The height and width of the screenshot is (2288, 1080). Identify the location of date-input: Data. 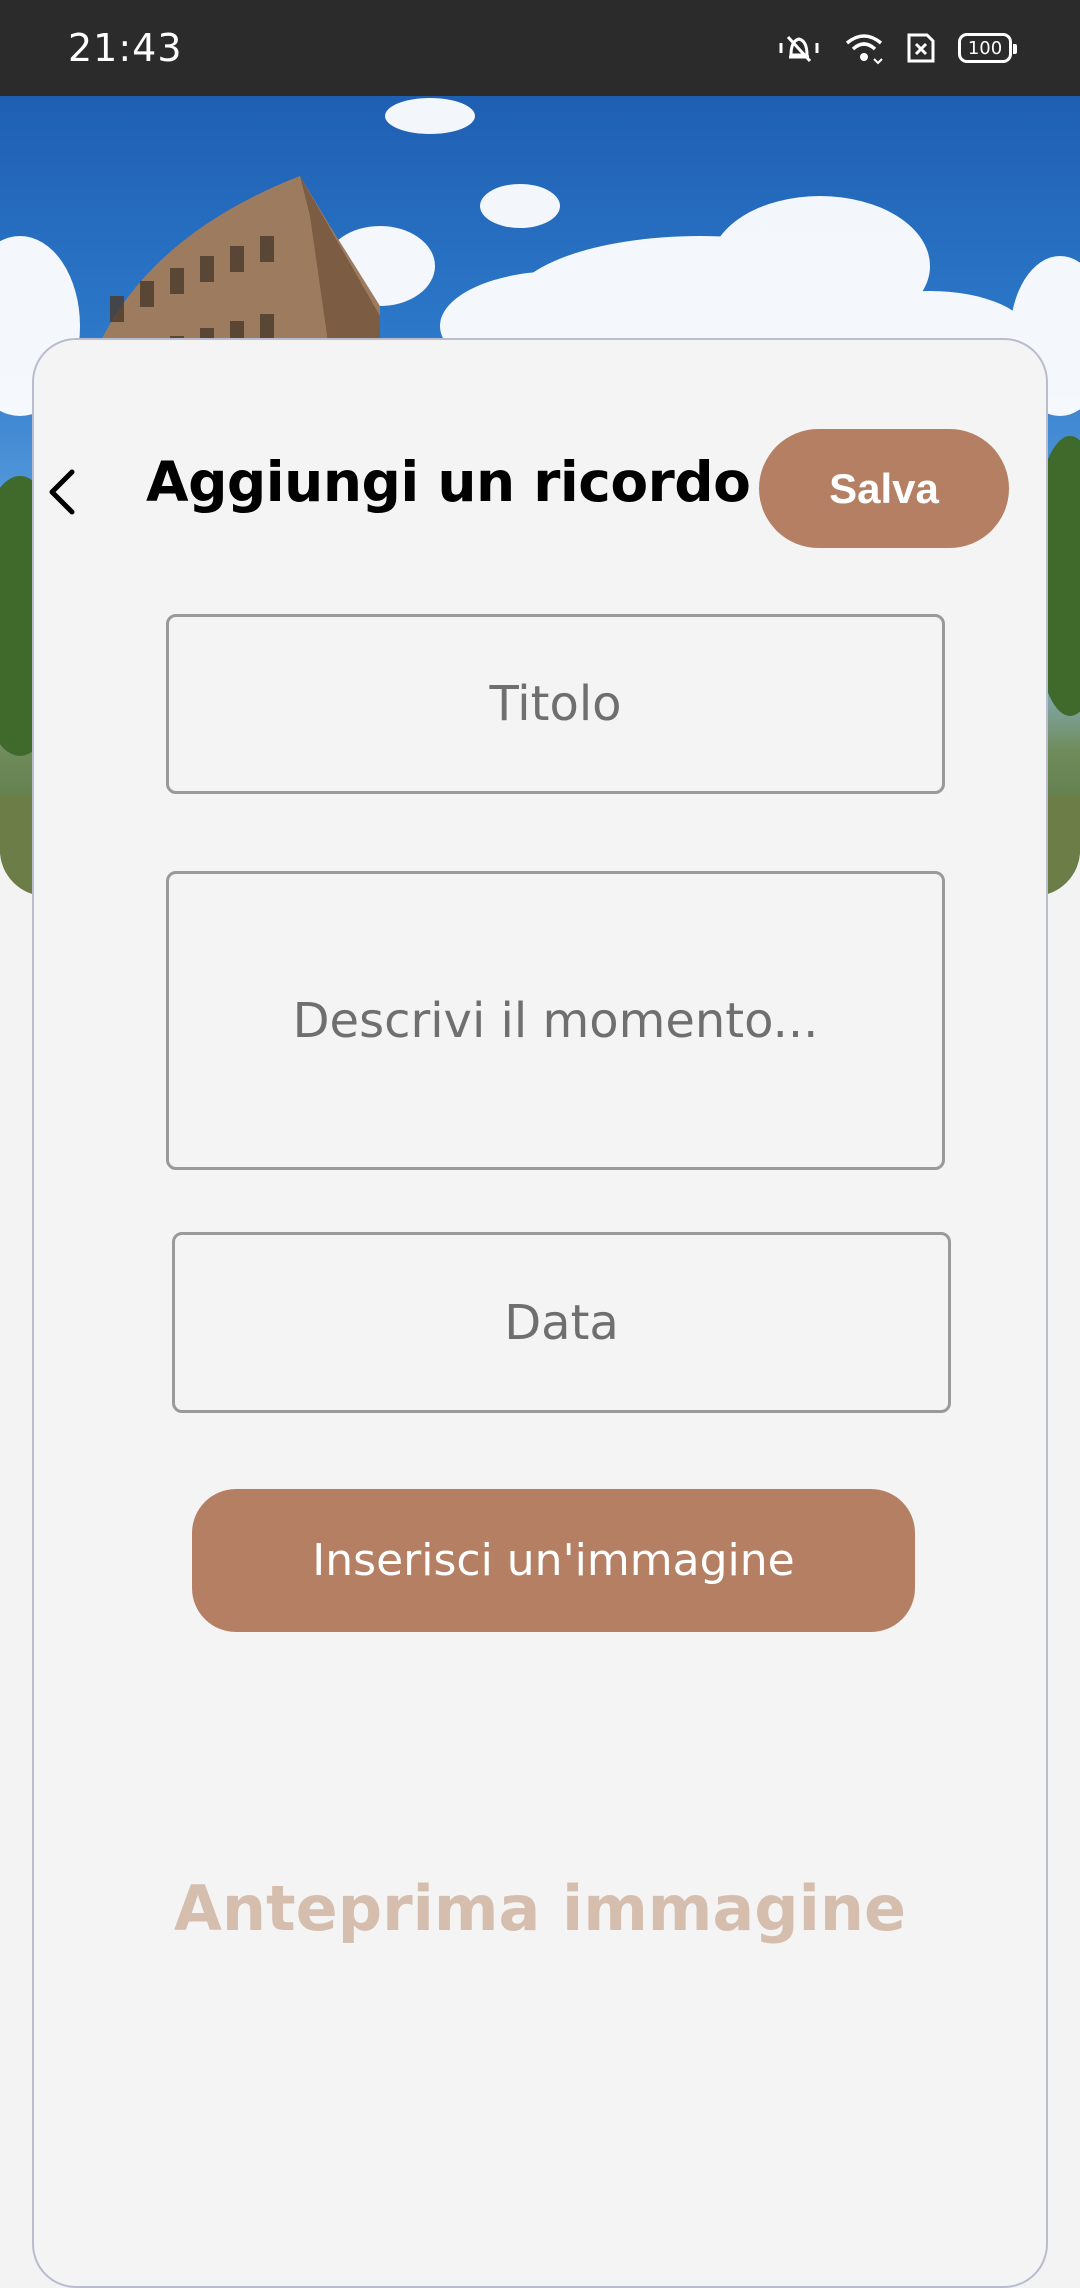
(561, 1322).